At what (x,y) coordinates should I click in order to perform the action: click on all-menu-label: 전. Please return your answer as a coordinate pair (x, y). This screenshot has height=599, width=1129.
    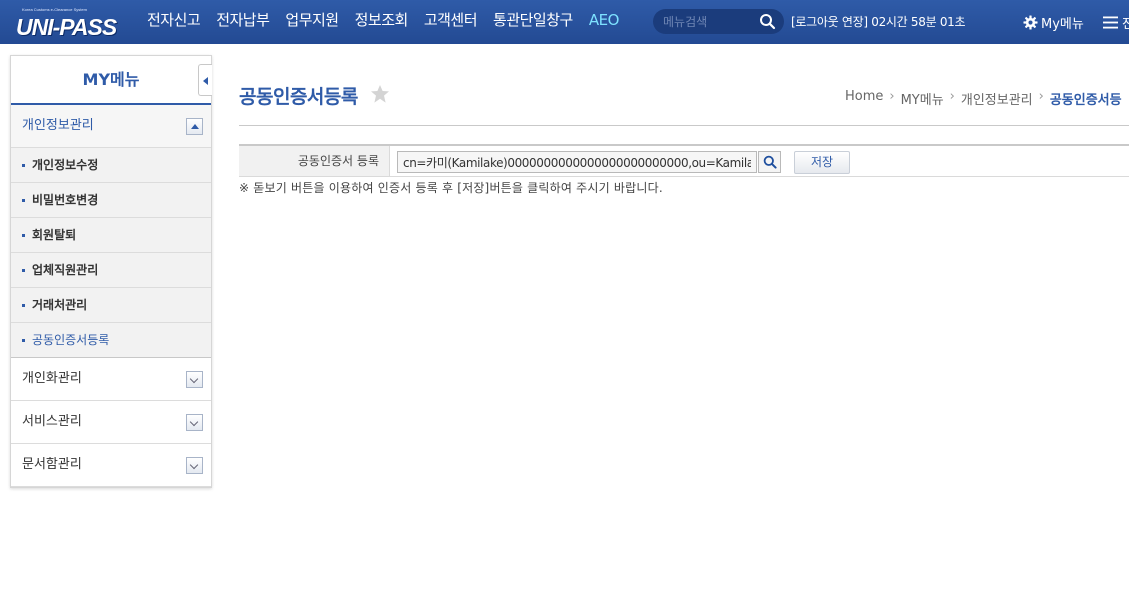
    Looking at the image, I should click on (1125, 24).